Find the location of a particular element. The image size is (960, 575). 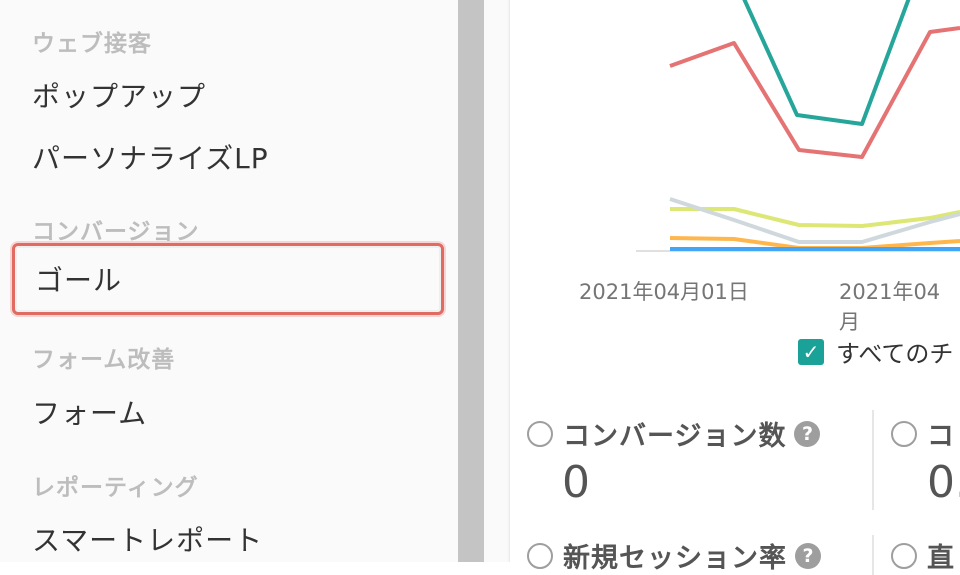

metric-right-bottom: 直 is located at coordinates (923, 555).